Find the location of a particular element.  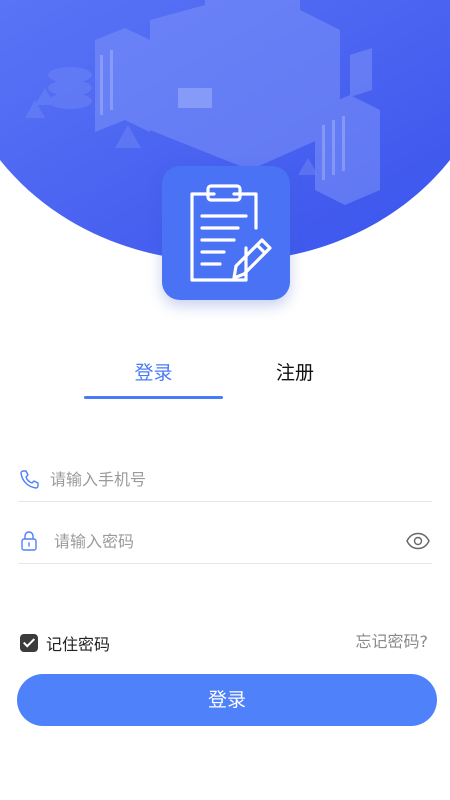

tab-register: 注册 is located at coordinates (295, 371).